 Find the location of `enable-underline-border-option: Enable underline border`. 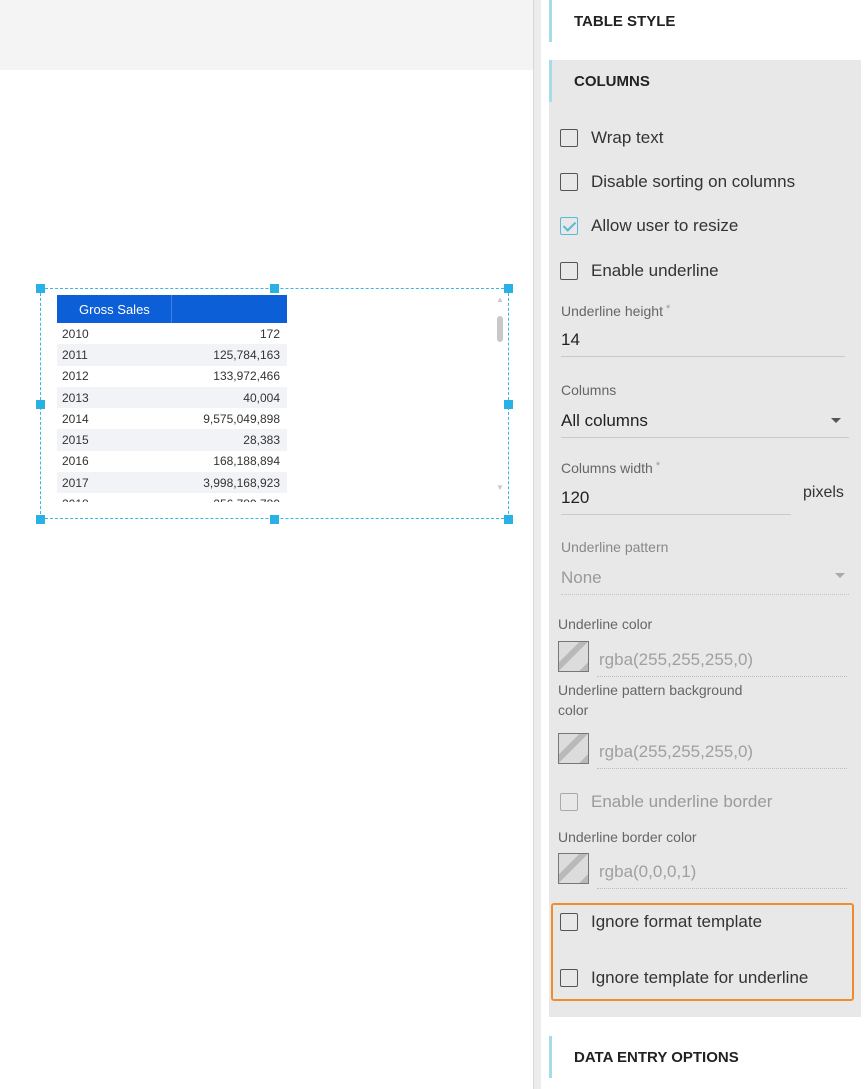

enable-underline-border-option: Enable underline border is located at coordinates (666, 802).